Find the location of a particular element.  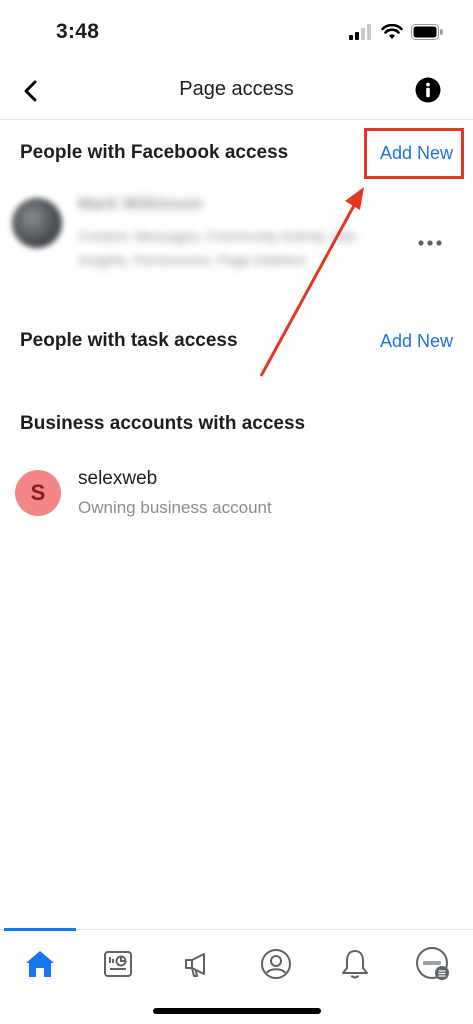

business-access-title: Business accounts with access is located at coordinates (163, 423).